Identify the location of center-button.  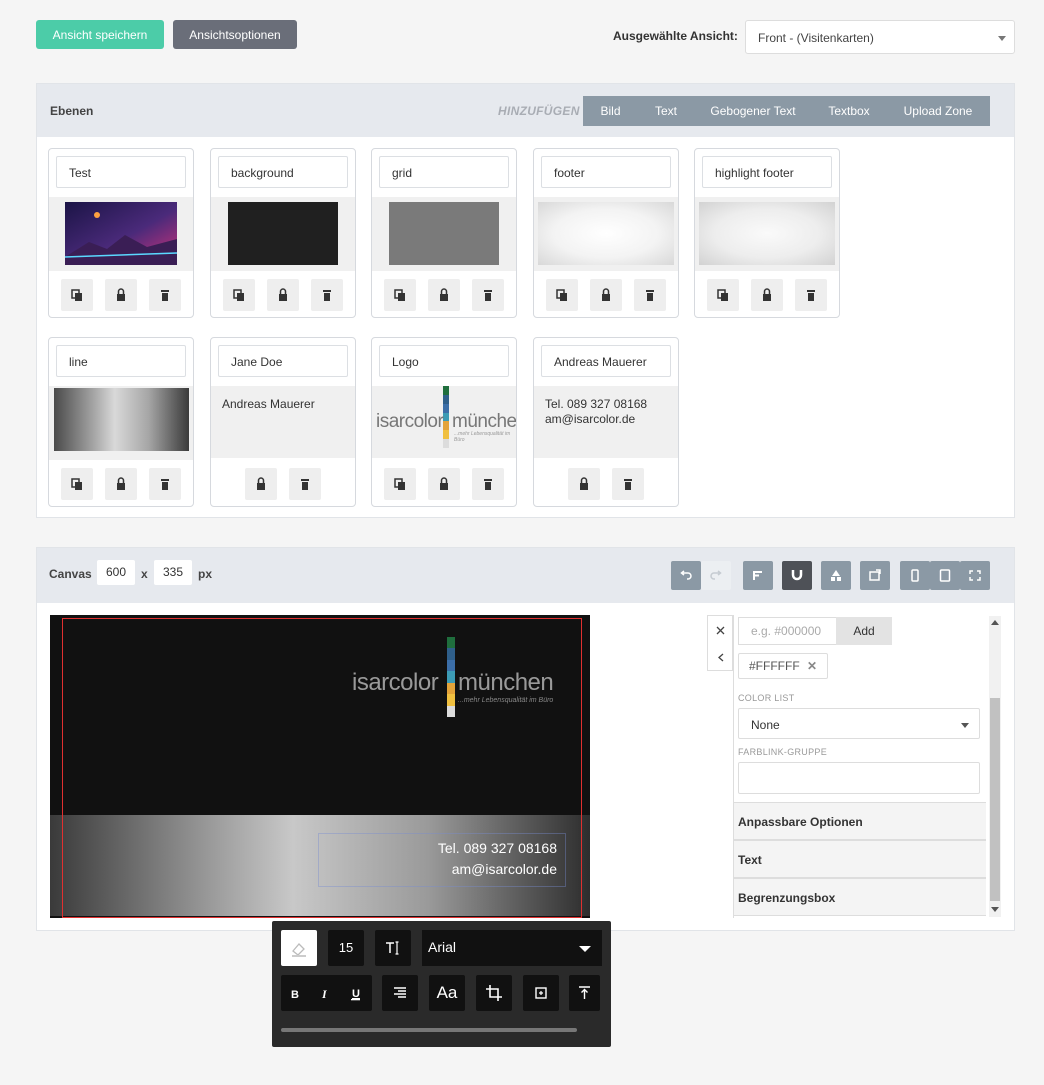
(541, 993).